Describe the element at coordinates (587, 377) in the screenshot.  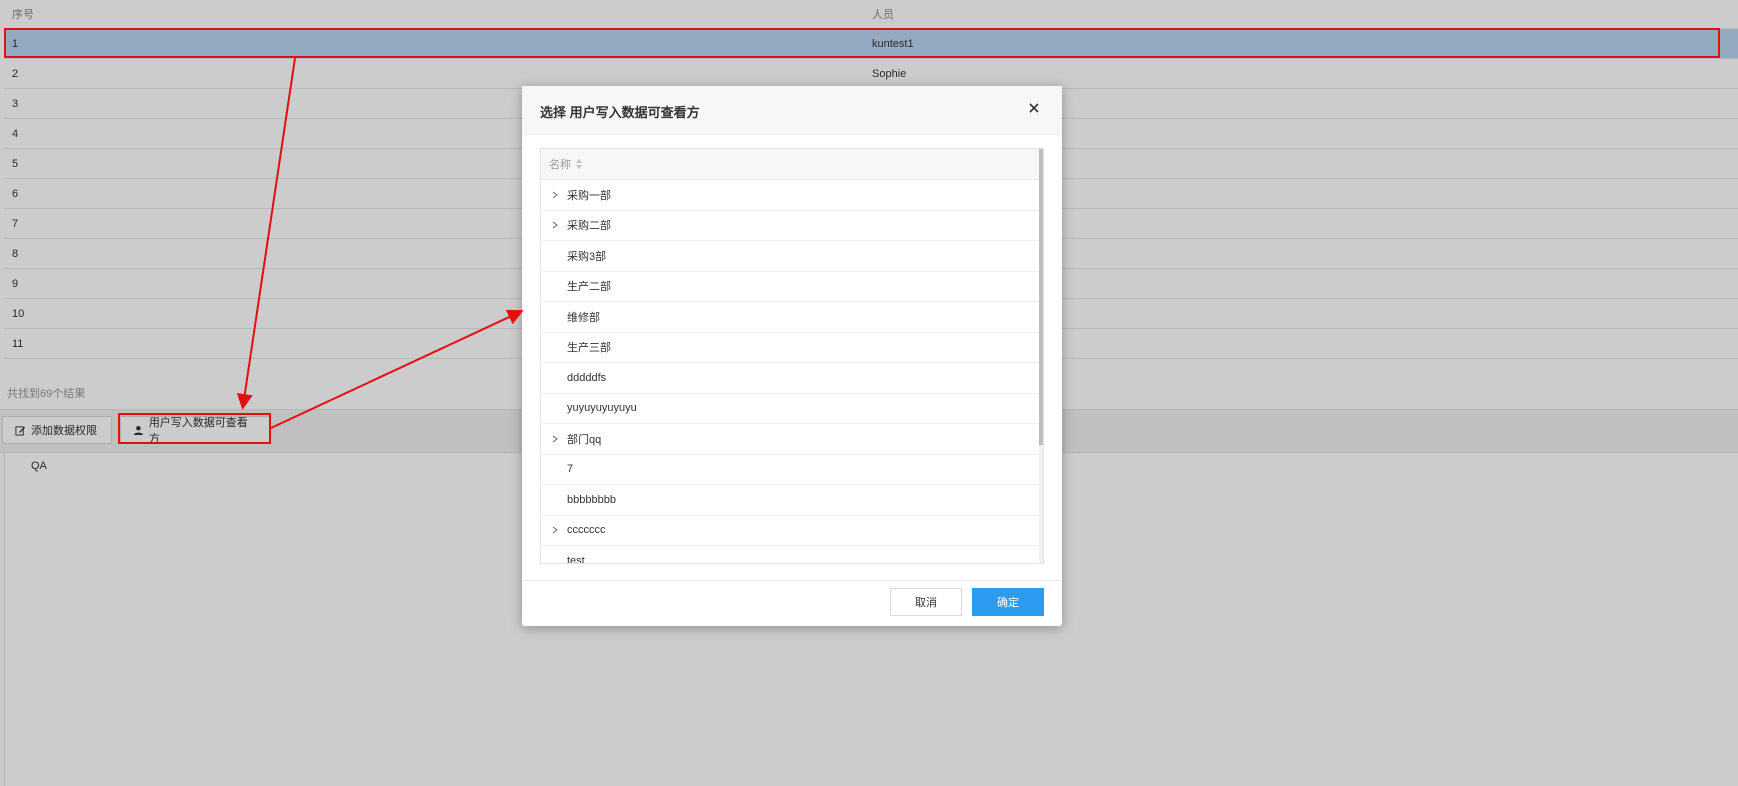
I see `tree-item-label: dddddfs` at that location.